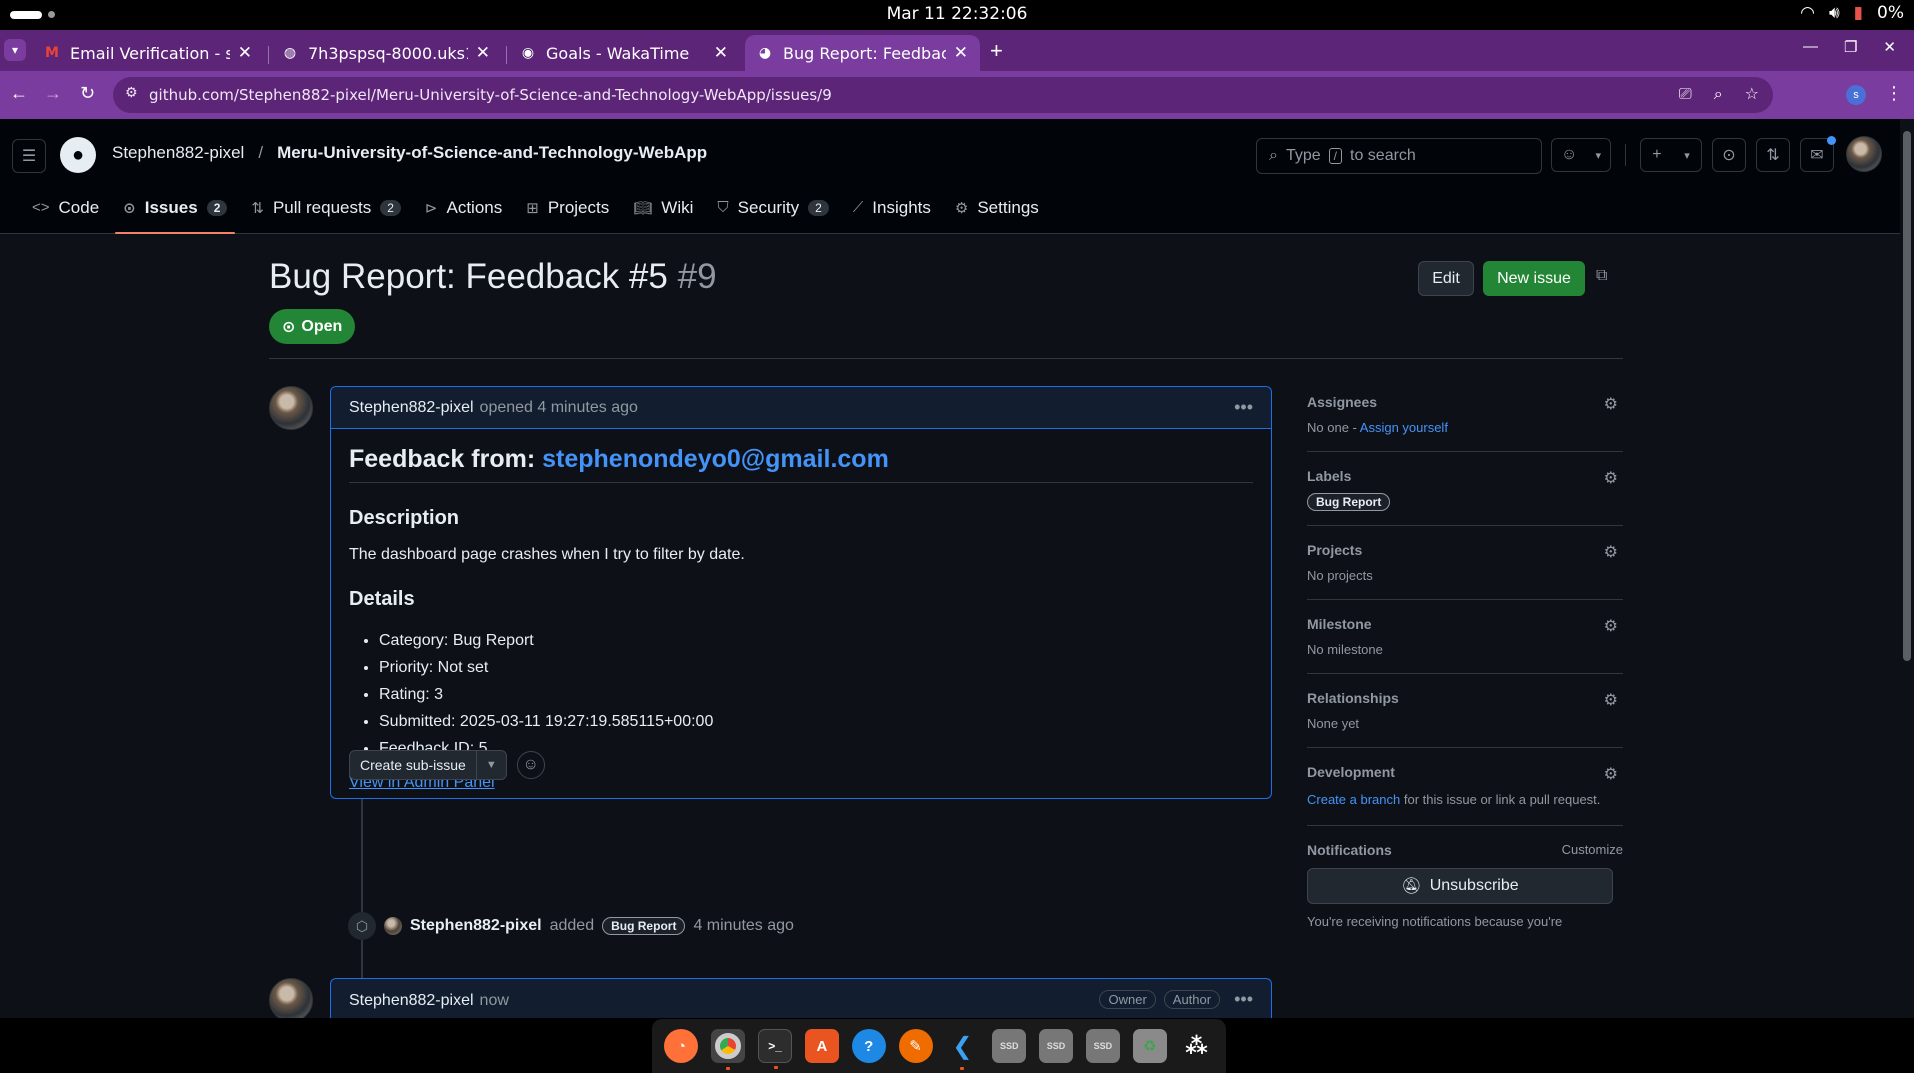 The height and width of the screenshot is (1073, 1914). I want to click on tab-actions: ⊳ Actions, so click(463, 207).